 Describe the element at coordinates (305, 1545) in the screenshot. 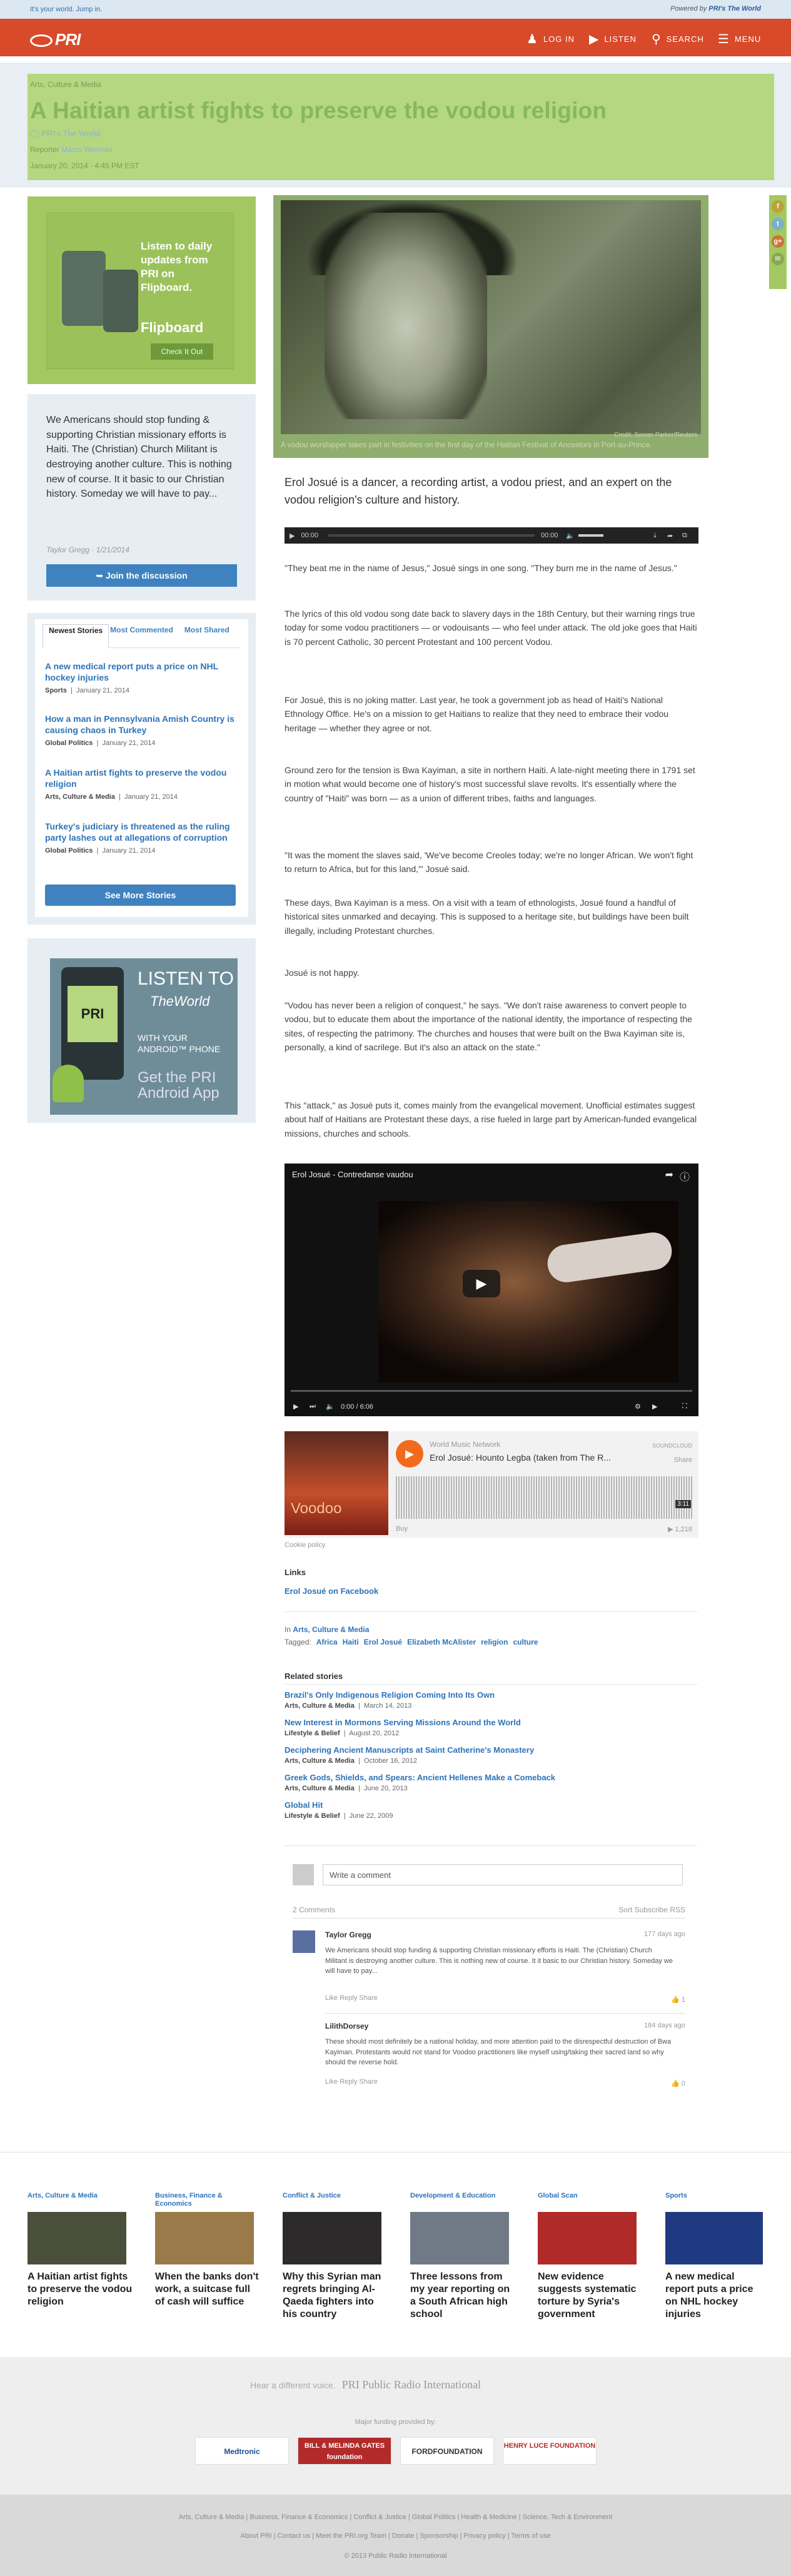

I see `cookie-policy-link: Cookie policy` at that location.